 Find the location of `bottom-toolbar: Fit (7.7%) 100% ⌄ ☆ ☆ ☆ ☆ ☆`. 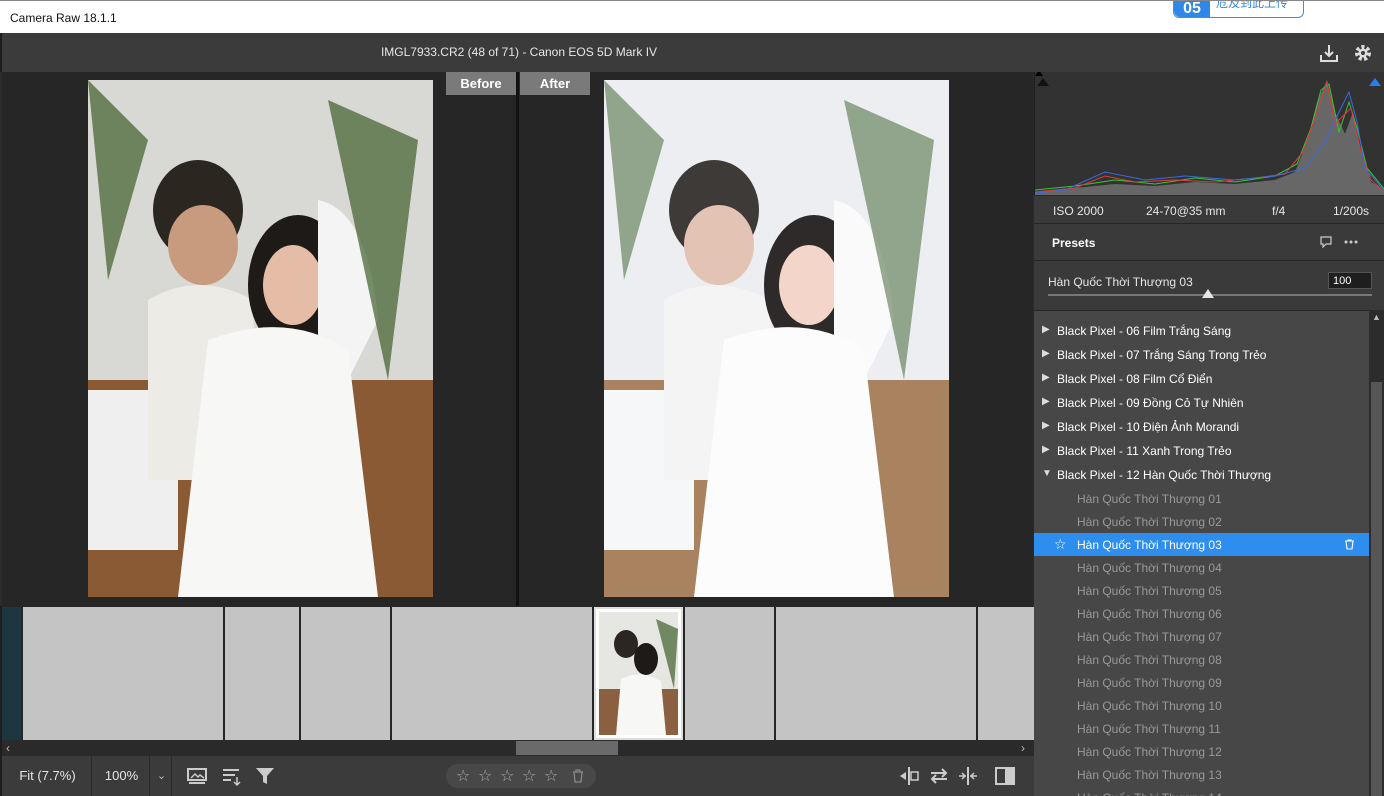

bottom-toolbar: Fit (7.7%) 100% ⌄ ☆ ☆ ☆ ☆ ☆ is located at coordinates (517, 776).